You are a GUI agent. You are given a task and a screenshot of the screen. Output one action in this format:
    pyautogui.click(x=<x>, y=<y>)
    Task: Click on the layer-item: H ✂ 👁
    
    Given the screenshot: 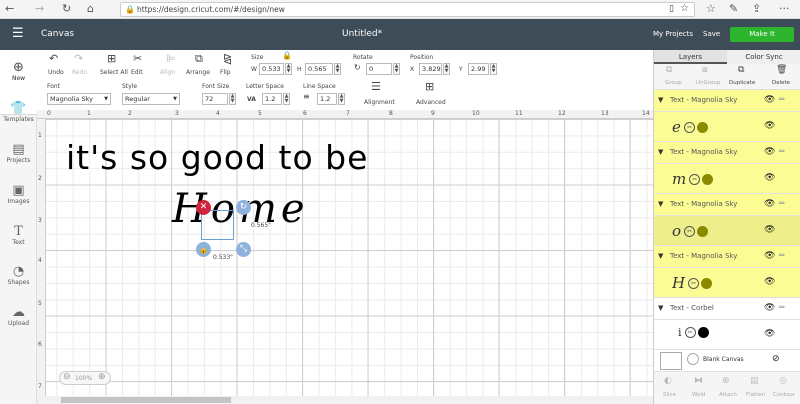 What is the action you would take?
    pyautogui.click(x=727, y=283)
    